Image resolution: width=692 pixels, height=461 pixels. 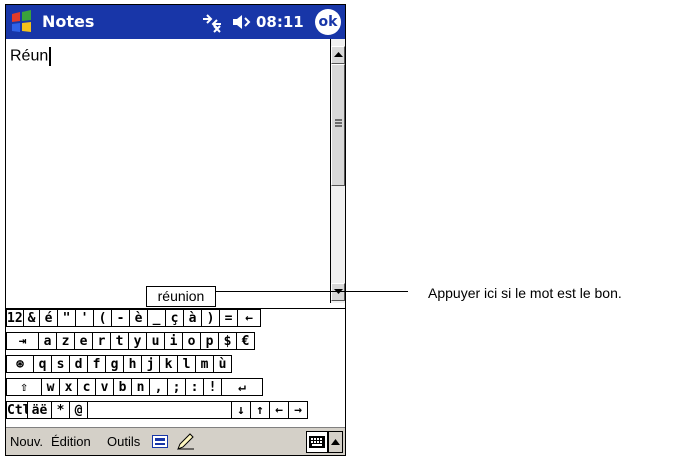 What do you see at coordinates (193, 318) in the screenshot?
I see `key-a-grave: à` at bounding box center [193, 318].